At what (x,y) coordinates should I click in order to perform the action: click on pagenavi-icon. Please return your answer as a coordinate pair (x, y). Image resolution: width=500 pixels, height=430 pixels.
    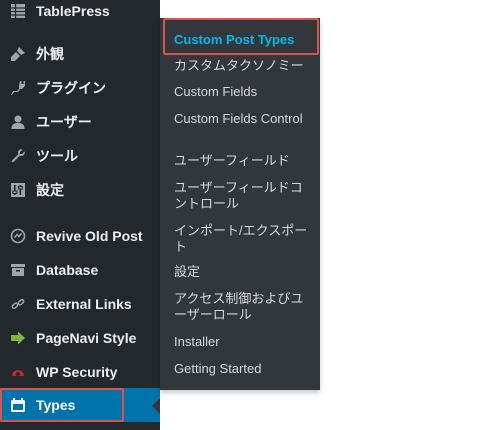
    Looking at the image, I should click on (18, 338).